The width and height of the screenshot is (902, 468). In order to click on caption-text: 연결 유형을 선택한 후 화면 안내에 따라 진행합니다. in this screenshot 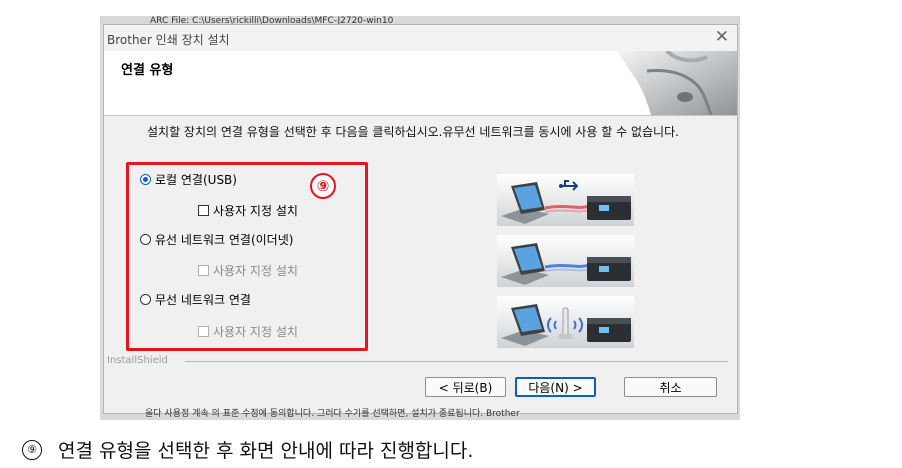, I will do `click(266, 451)`.